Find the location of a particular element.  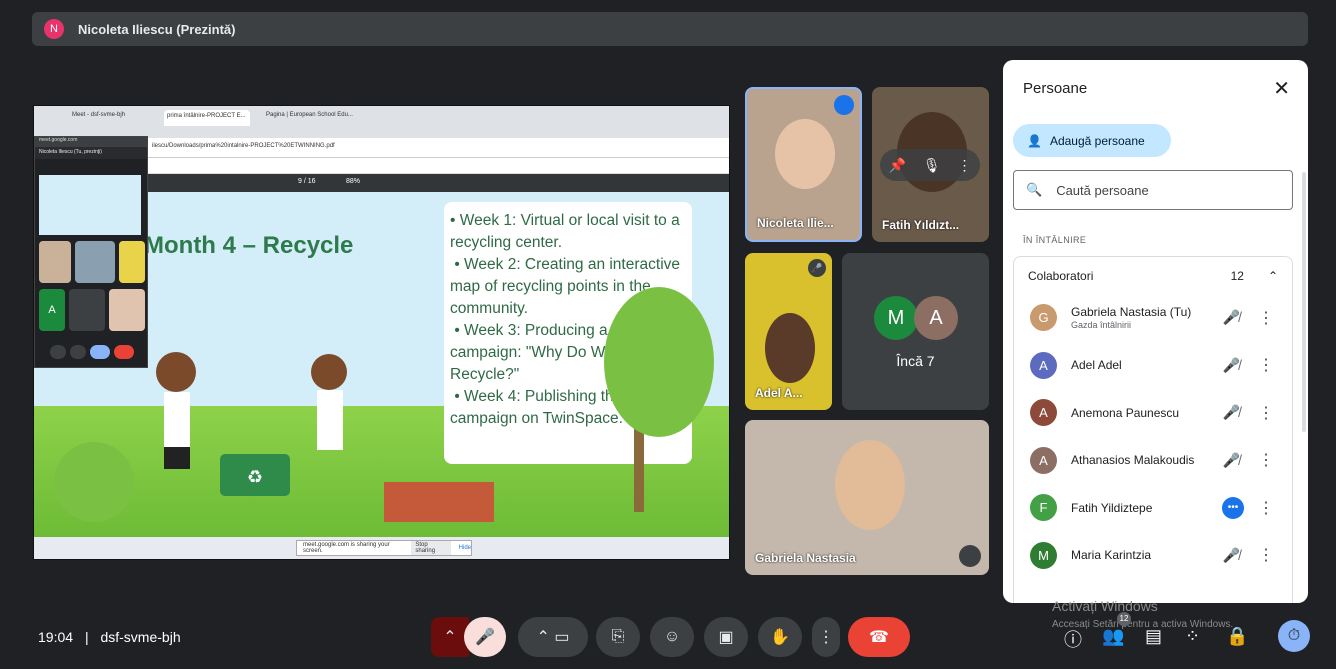

participant-name: Gabriela Nastasia (Tu) is located at coordinates (1131, 312).